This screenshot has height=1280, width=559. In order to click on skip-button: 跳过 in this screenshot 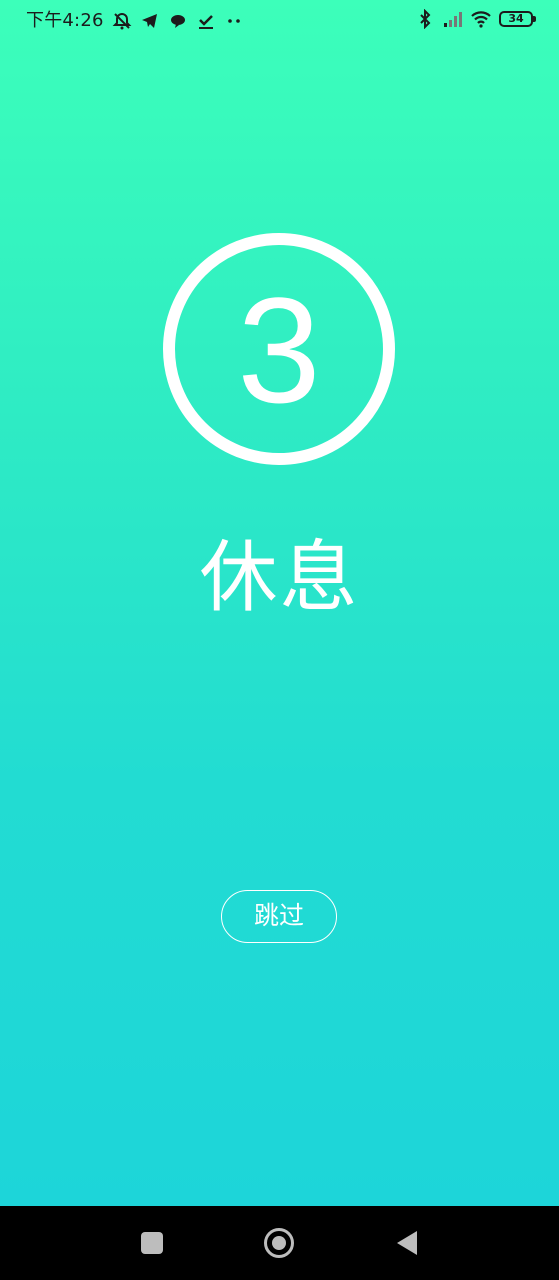, I will do `click(279, 916)`.